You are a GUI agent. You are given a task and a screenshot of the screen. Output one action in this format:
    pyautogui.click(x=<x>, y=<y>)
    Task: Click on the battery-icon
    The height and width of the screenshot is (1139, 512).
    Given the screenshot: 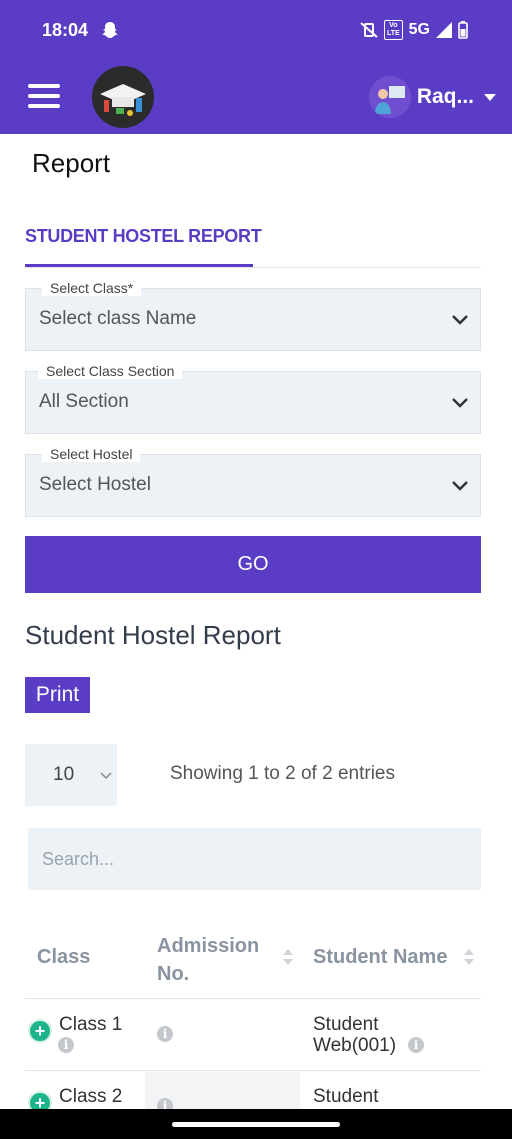 What is the action you would take?
    pyautogui.click(x=463, y=30)
    